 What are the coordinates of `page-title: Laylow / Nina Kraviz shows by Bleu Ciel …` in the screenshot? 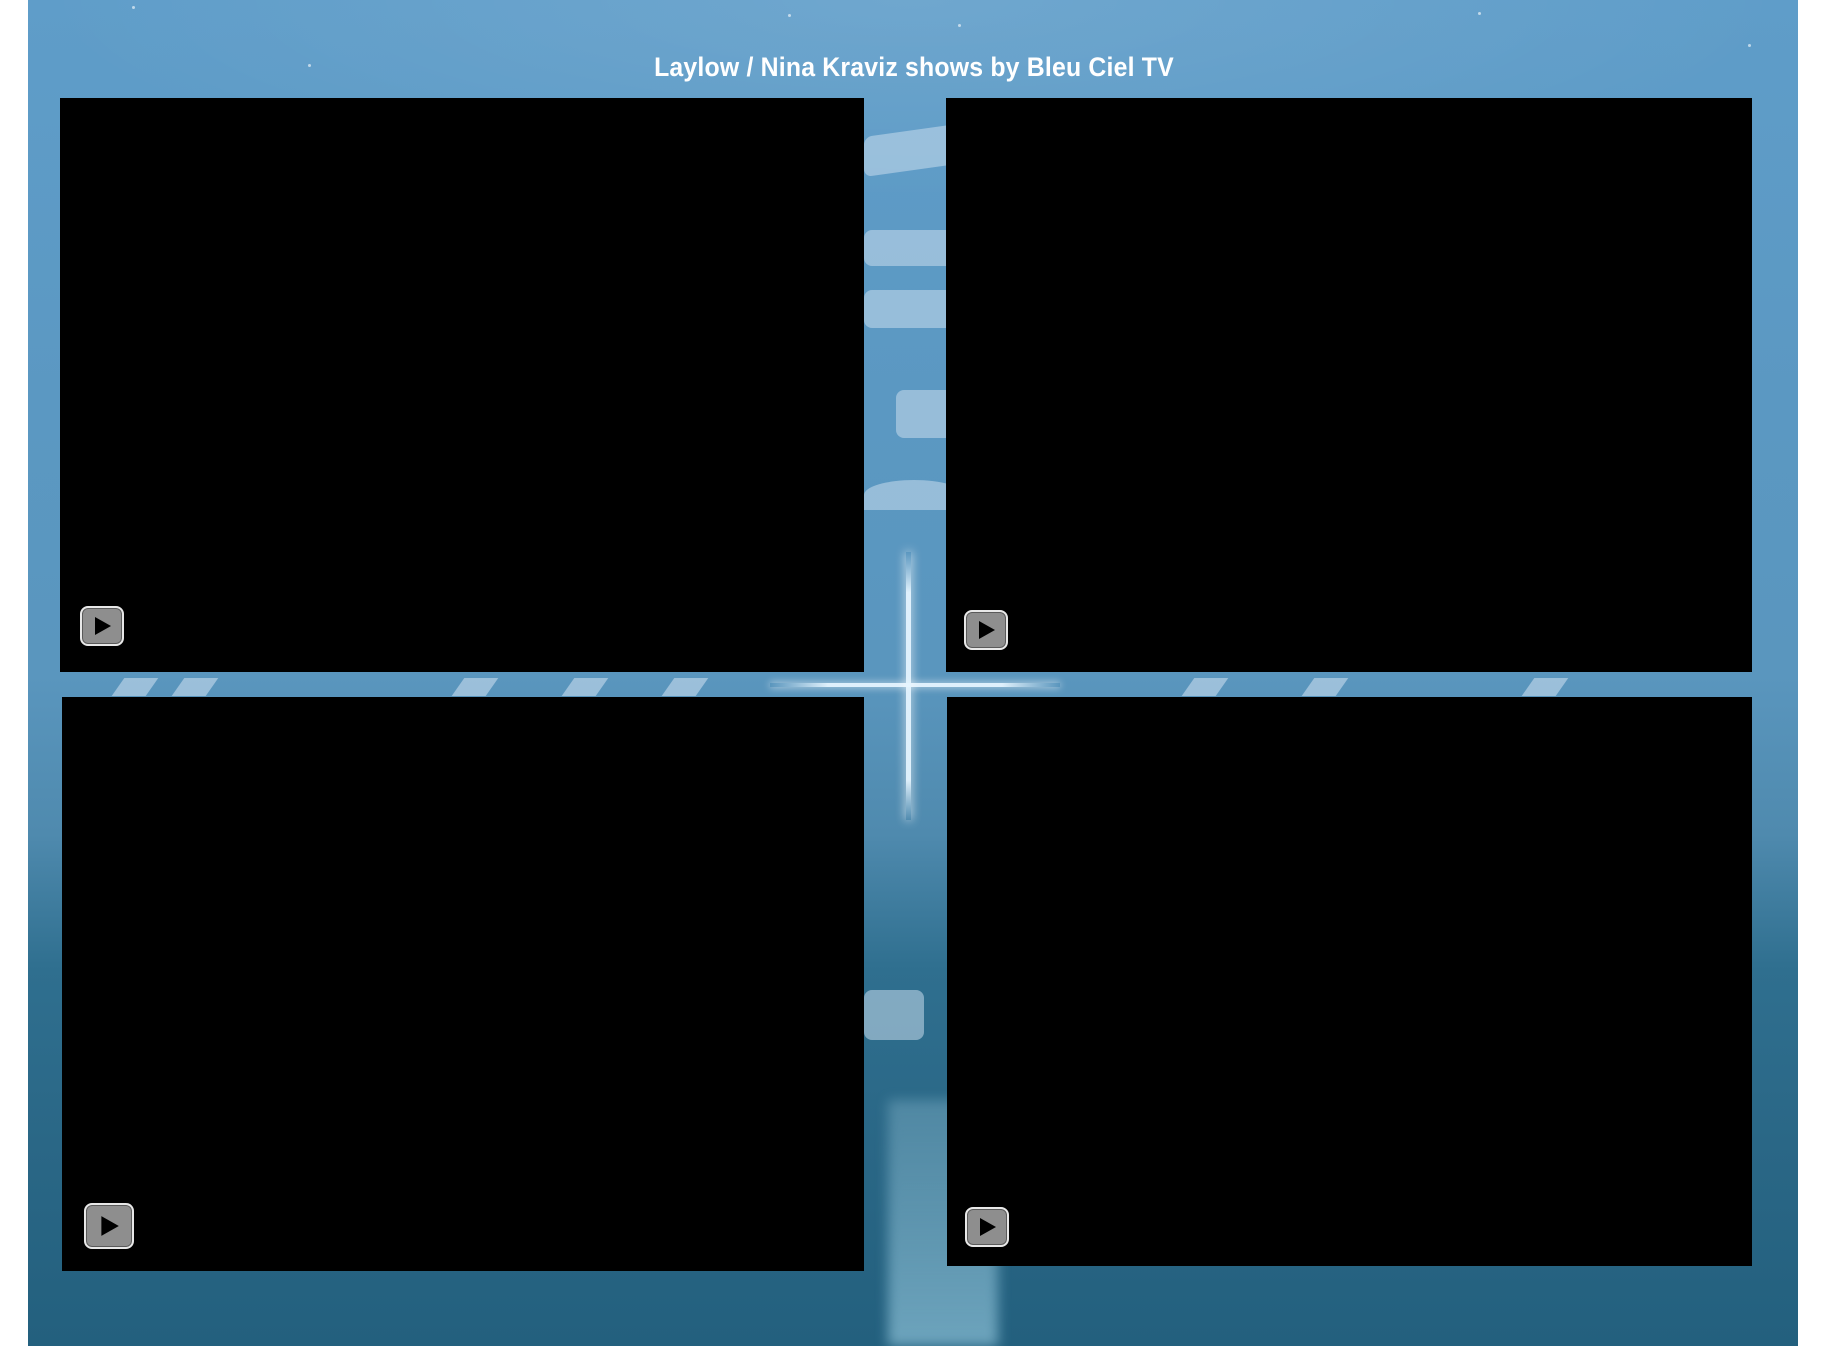 It's located at (914, 67).